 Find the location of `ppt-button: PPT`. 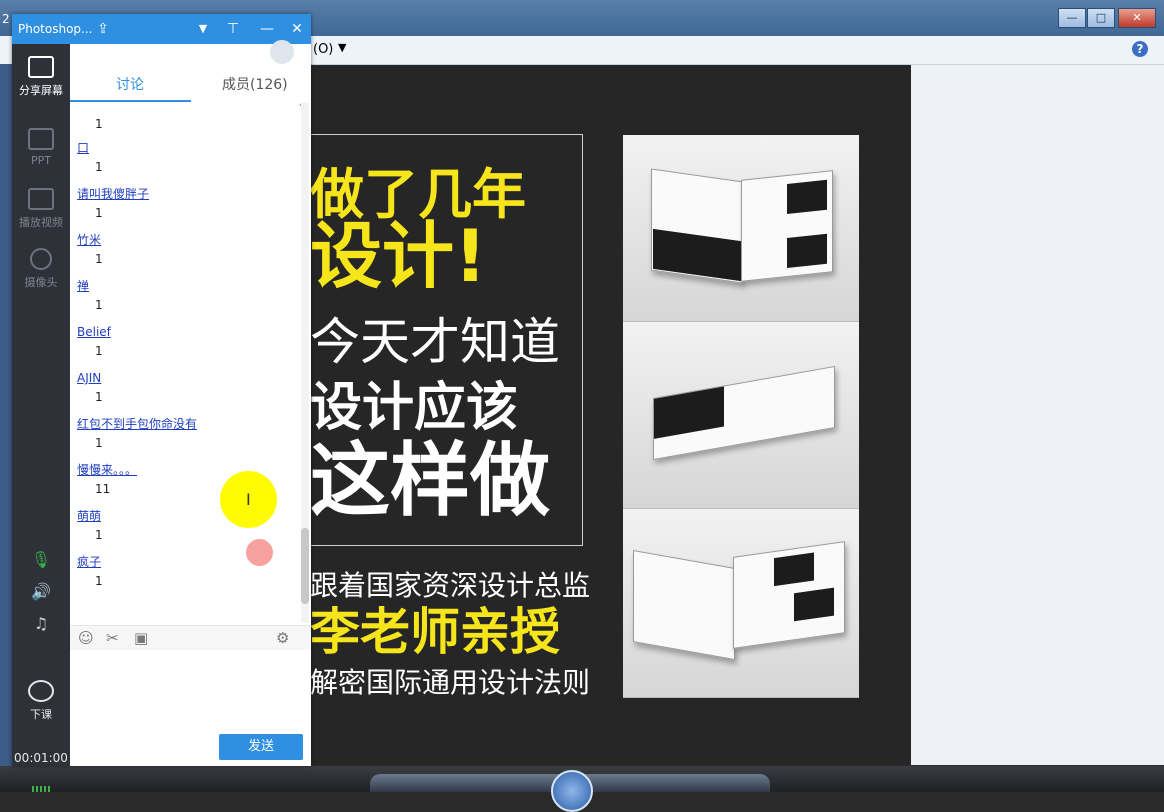

ppt-button: PPT is located at coordinates (41, 147).